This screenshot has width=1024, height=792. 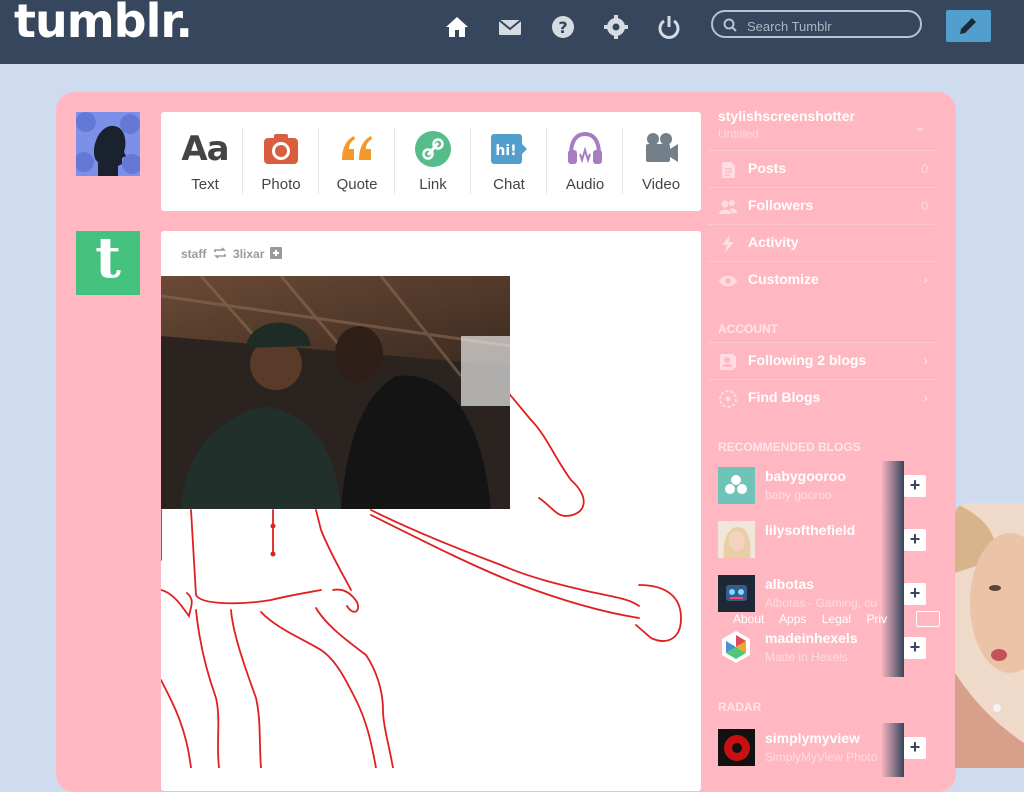 I want to click on sidebar-item-label: Posts, so click(x=767, y=168).